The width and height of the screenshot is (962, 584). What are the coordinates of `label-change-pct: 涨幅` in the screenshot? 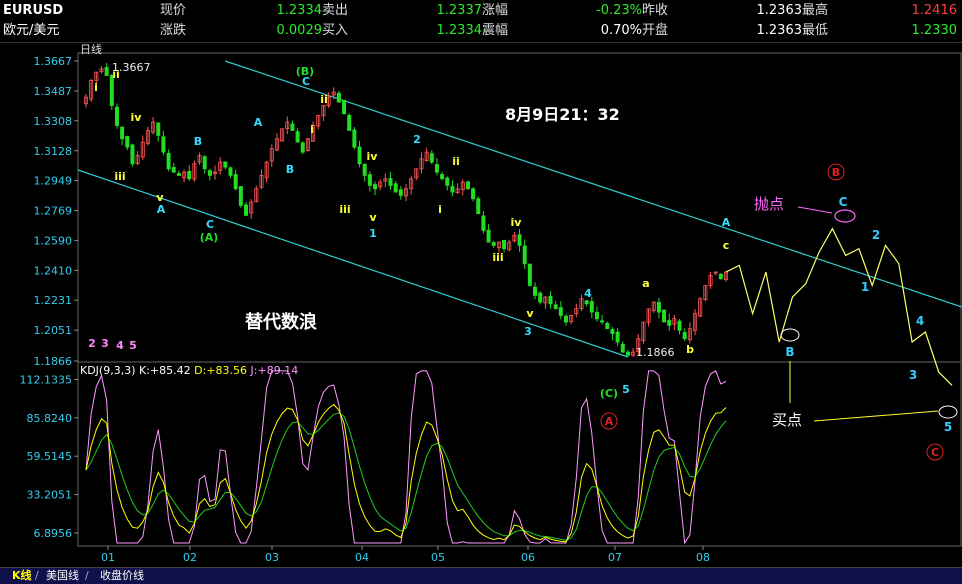 It's located at (495, 10).